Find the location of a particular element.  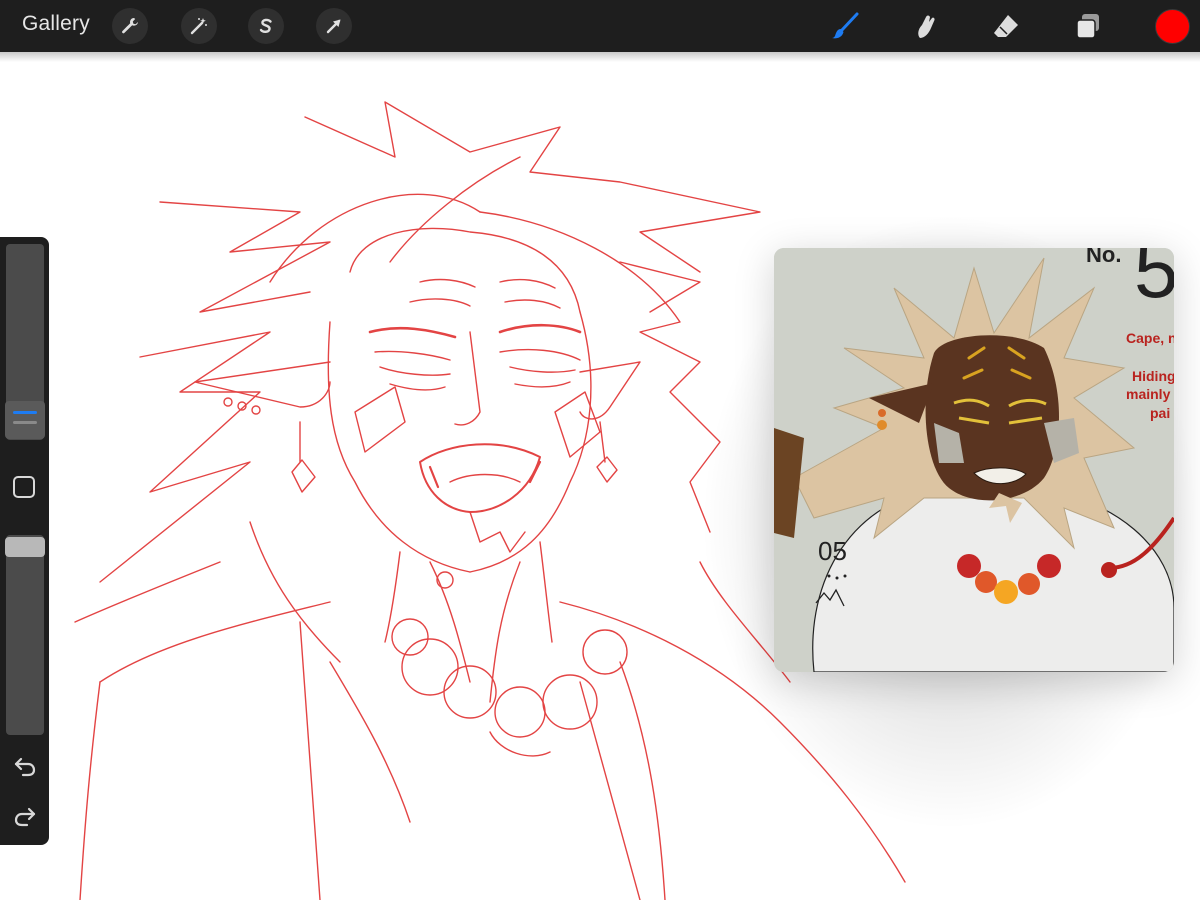

brush-button is located at coordinates (845, 26).